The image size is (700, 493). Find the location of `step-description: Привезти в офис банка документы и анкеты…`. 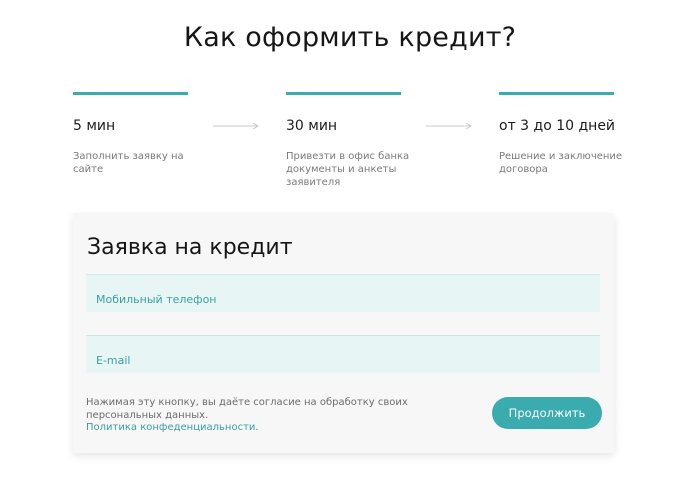

step-description: Привезти в офис банка документы и анкеты… is located at coordinates (348, 169).